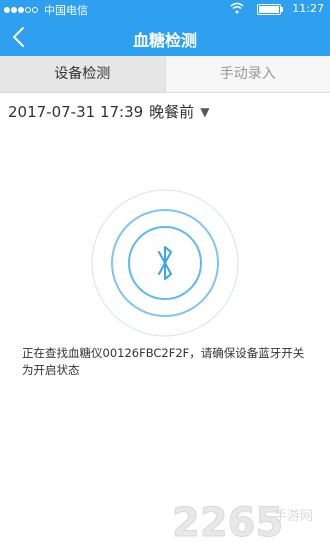  Describe the element at coordinates (237, 9) in the screenshot. I see `wifi-icon` at that location.